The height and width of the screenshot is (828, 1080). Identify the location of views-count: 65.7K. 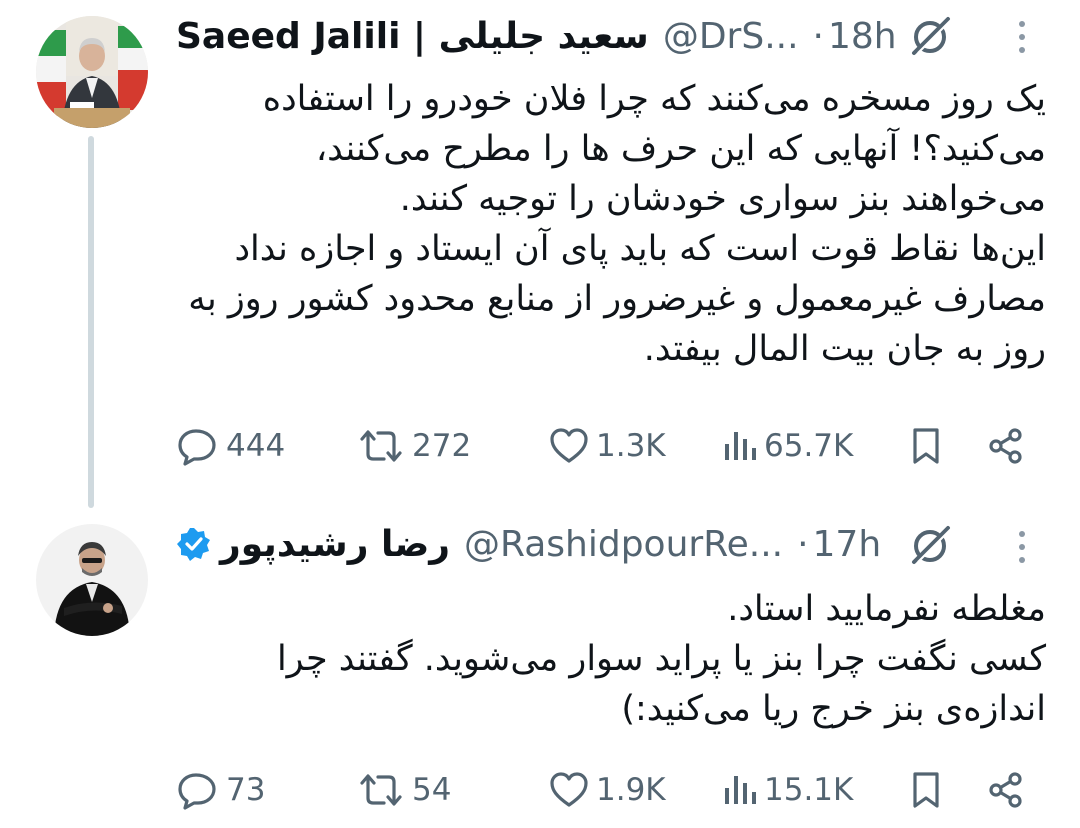
(809, 446).